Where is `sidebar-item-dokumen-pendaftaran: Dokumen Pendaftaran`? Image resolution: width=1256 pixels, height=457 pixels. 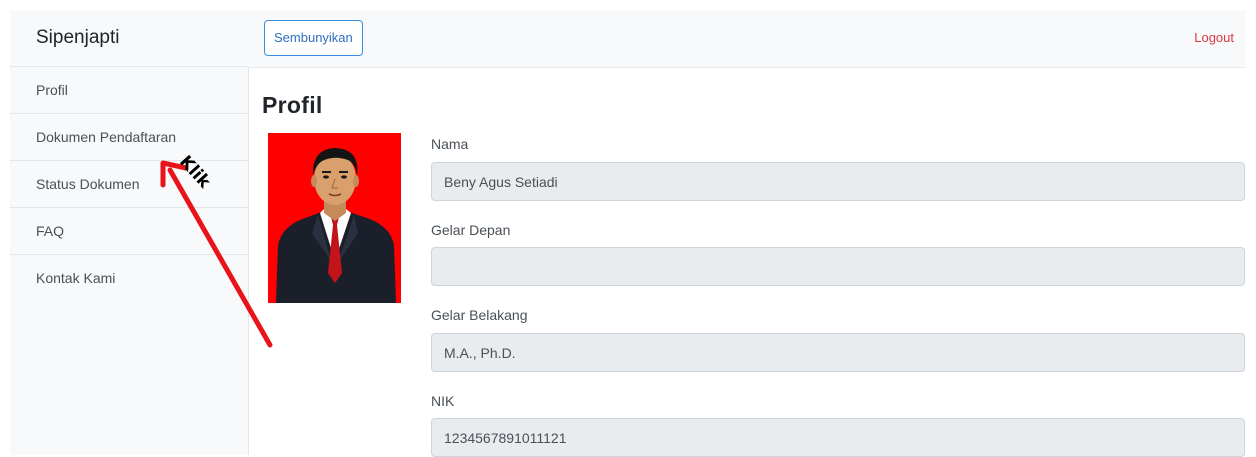 sidebar-item-dokumen-pendaftaran: Dokumen Pendaftaran is located at coordinates (129, 137).